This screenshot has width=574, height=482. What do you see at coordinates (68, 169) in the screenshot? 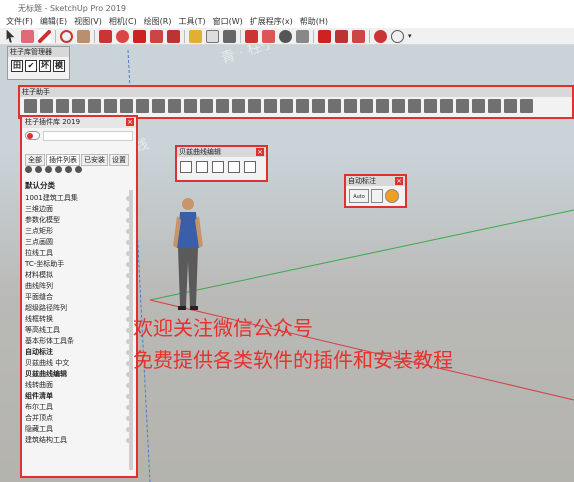
I see `folder-icon` at bounding box center [68, 169].